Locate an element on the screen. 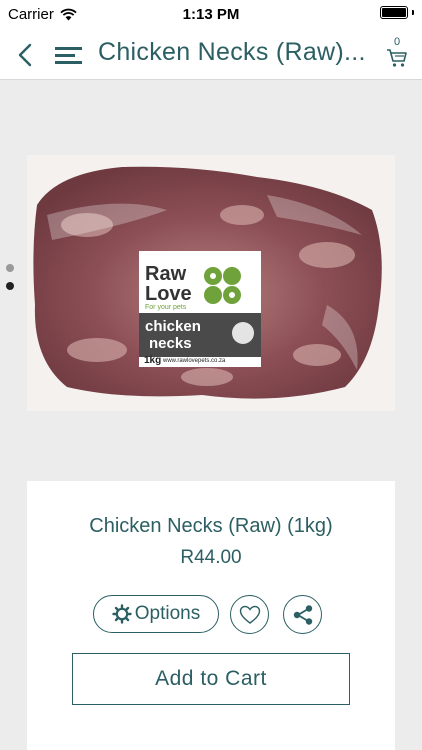 Image resolution: width=422 pixels, height=750 pixels. menu-icon is located at coordinates (69, 55).